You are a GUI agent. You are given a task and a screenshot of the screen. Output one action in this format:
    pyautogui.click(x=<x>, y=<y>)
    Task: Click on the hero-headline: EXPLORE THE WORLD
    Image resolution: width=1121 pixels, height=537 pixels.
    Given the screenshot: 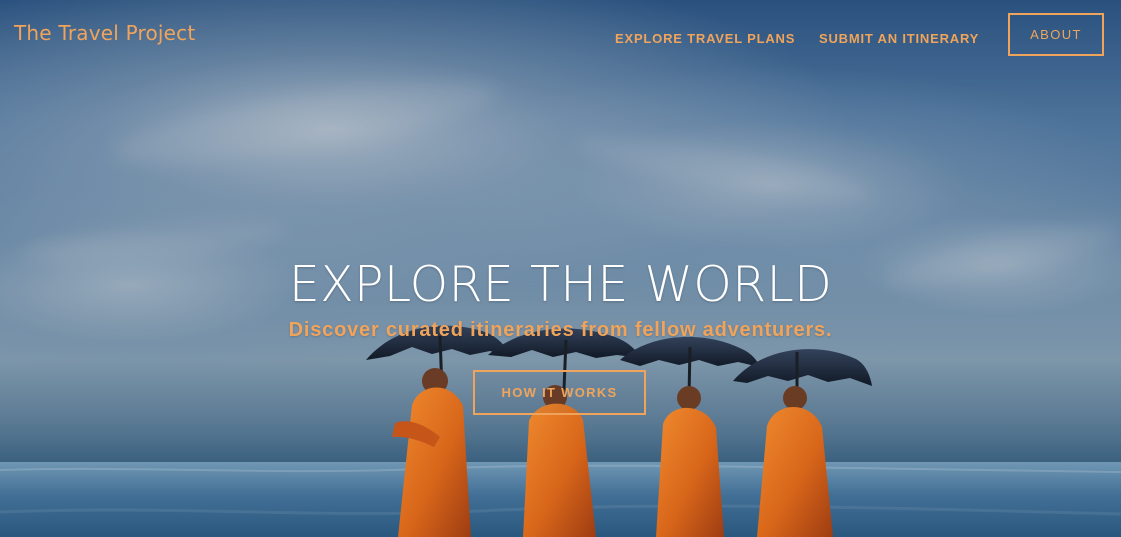 What is the action you would take?
    pyautogui.click(x=560, y=284)
    